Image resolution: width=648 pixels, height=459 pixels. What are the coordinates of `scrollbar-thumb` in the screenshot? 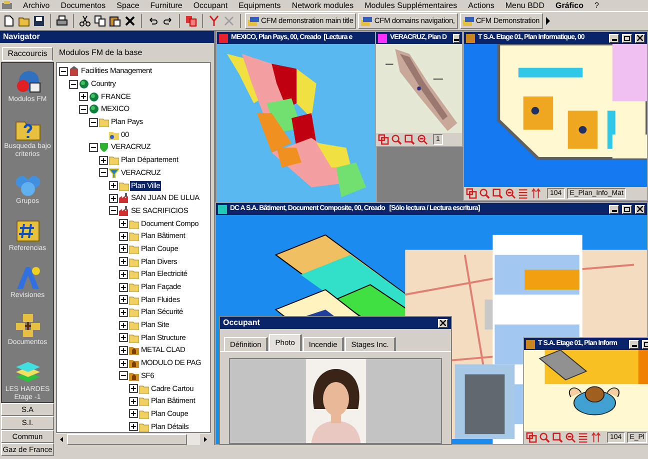 It's located at (127, 439).